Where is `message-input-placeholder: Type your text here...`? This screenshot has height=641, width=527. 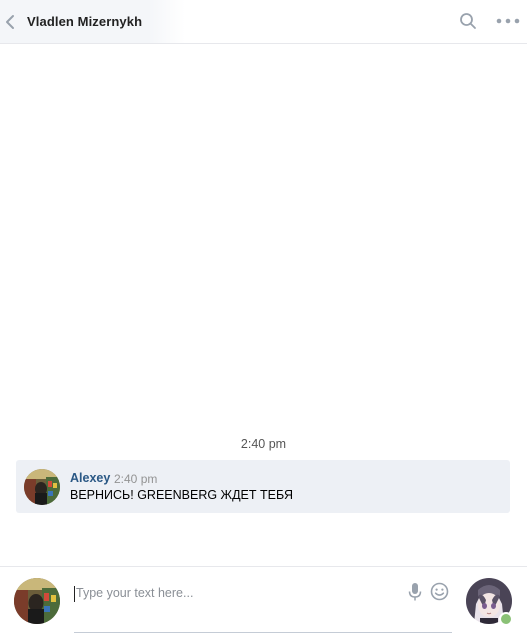
message-input-placeholder: Type your text here... is located at coordinates (135, 593).